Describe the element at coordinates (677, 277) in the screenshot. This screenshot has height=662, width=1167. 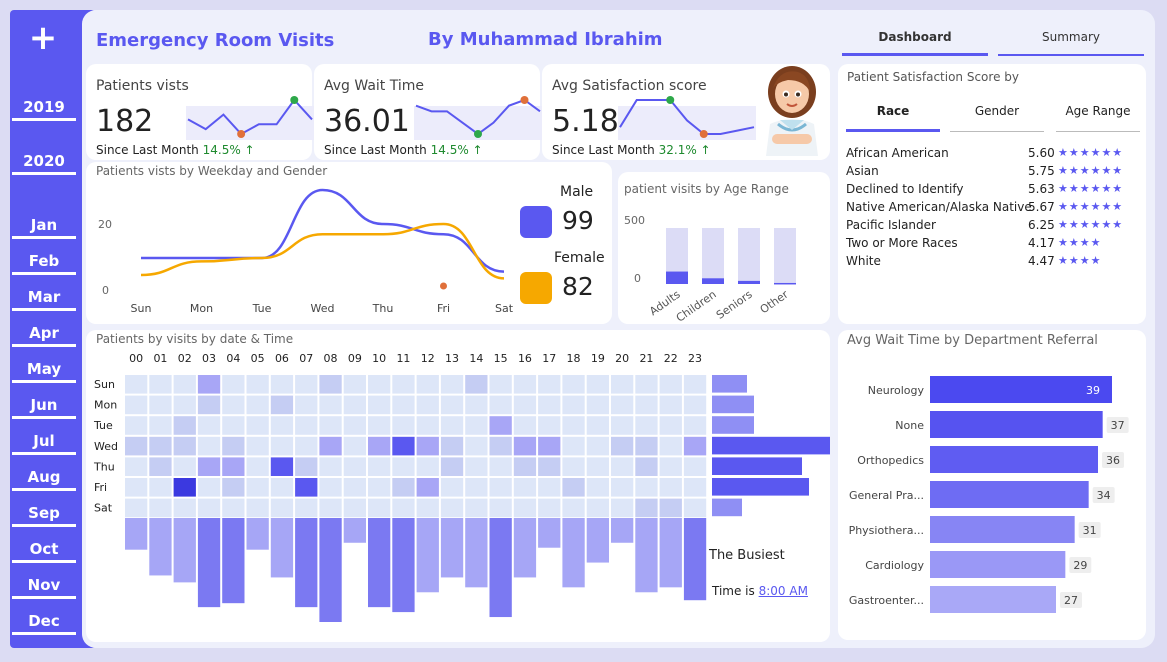
I see `bar-adults` at that location.